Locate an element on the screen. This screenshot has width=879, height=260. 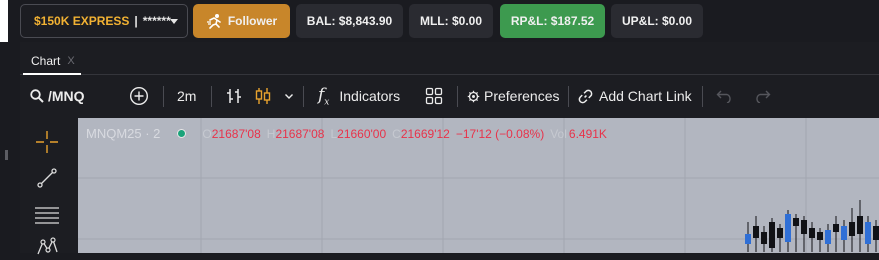
trendline-tool is located at coordinates (47, 178).